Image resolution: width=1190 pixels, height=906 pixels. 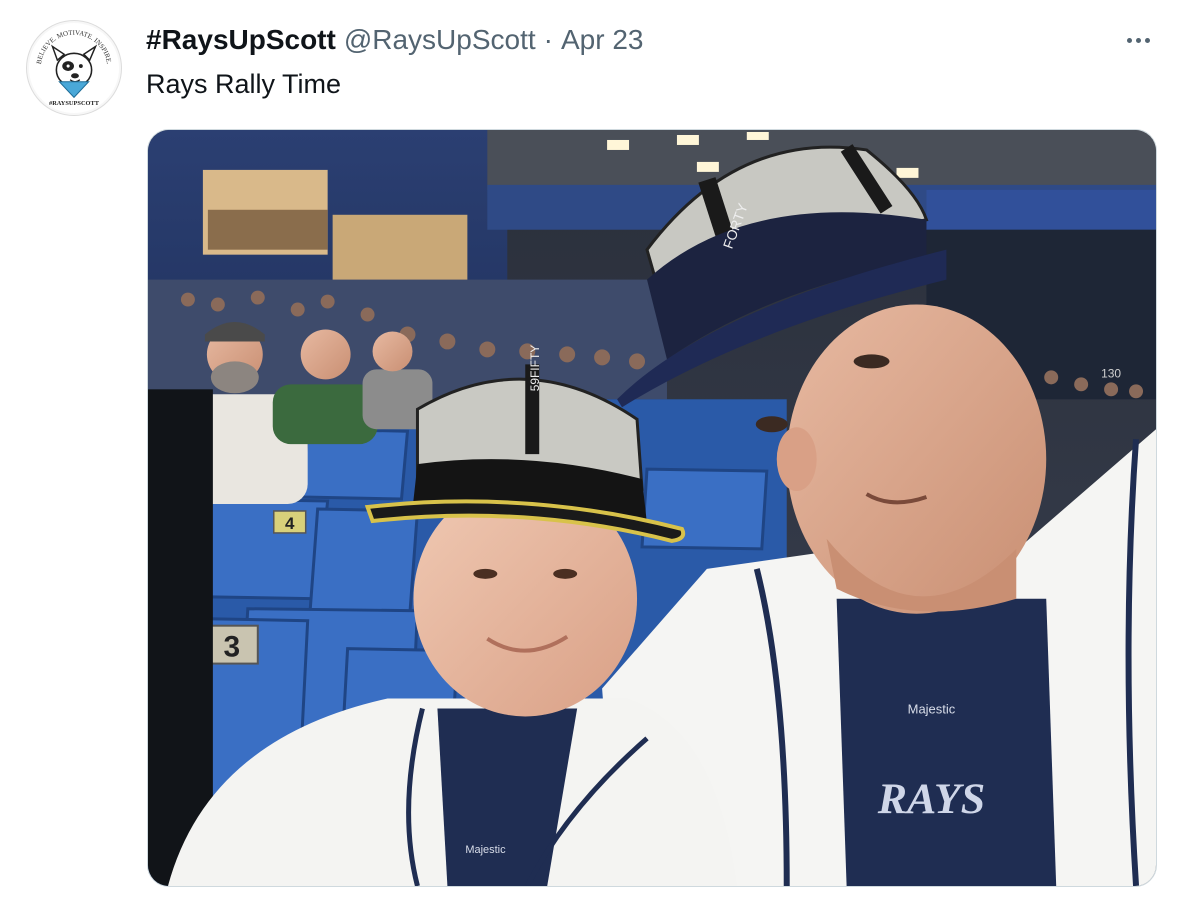 What do you see at coordinates (602, 40) in the screenshot?
I see `timestamp: Apr 23` at bounding box center [602, 40].